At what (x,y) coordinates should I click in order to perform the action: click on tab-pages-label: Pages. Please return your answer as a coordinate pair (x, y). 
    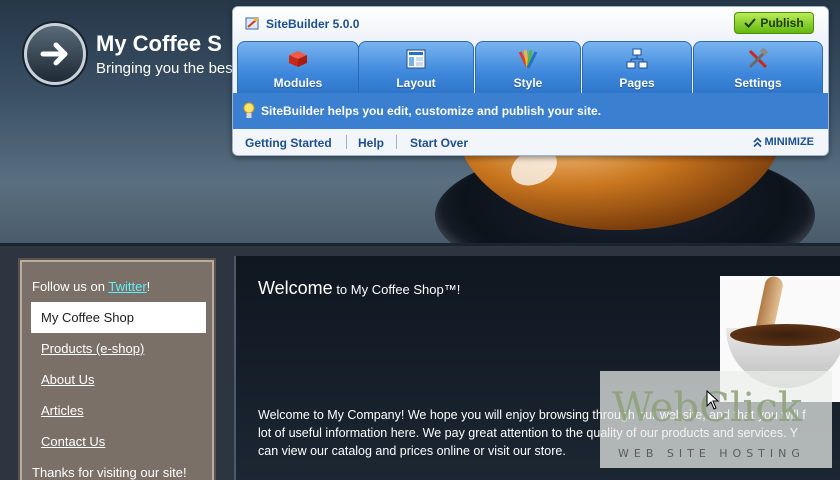
    Looking at the image, I should click on (637, 83).